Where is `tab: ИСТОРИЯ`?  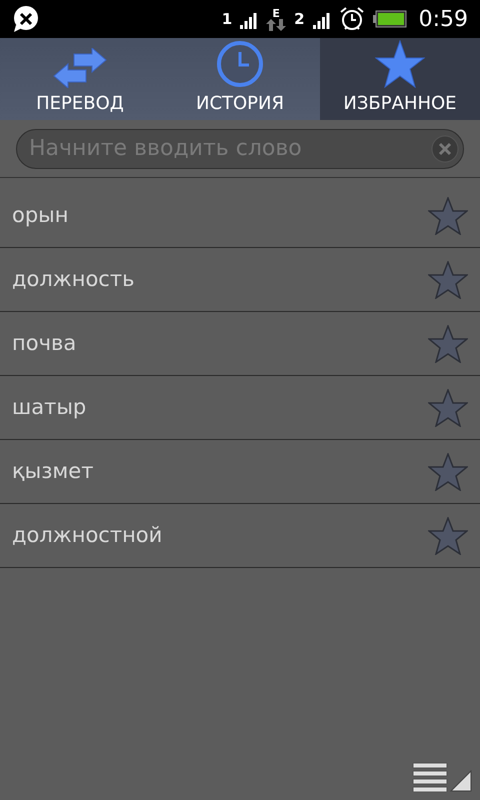
tab: ИСТОРИЯ is located at coordinates (240, 79).